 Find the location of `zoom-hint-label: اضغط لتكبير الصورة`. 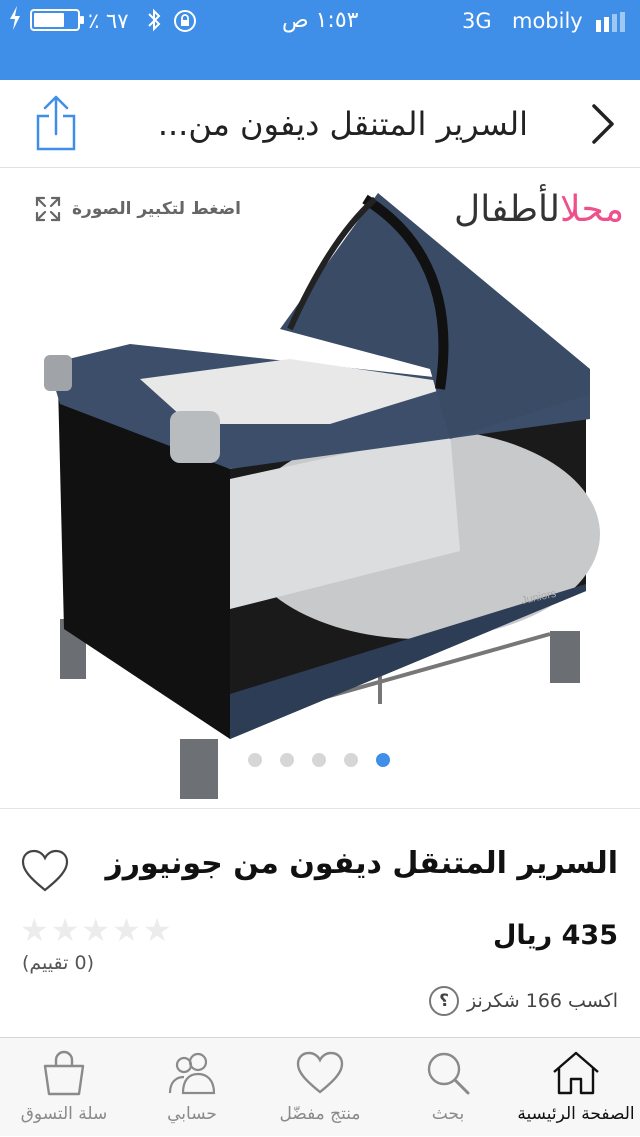

zoom-hint-label: اضغط لتكبير الصورة is located at coordinates (156, 209).